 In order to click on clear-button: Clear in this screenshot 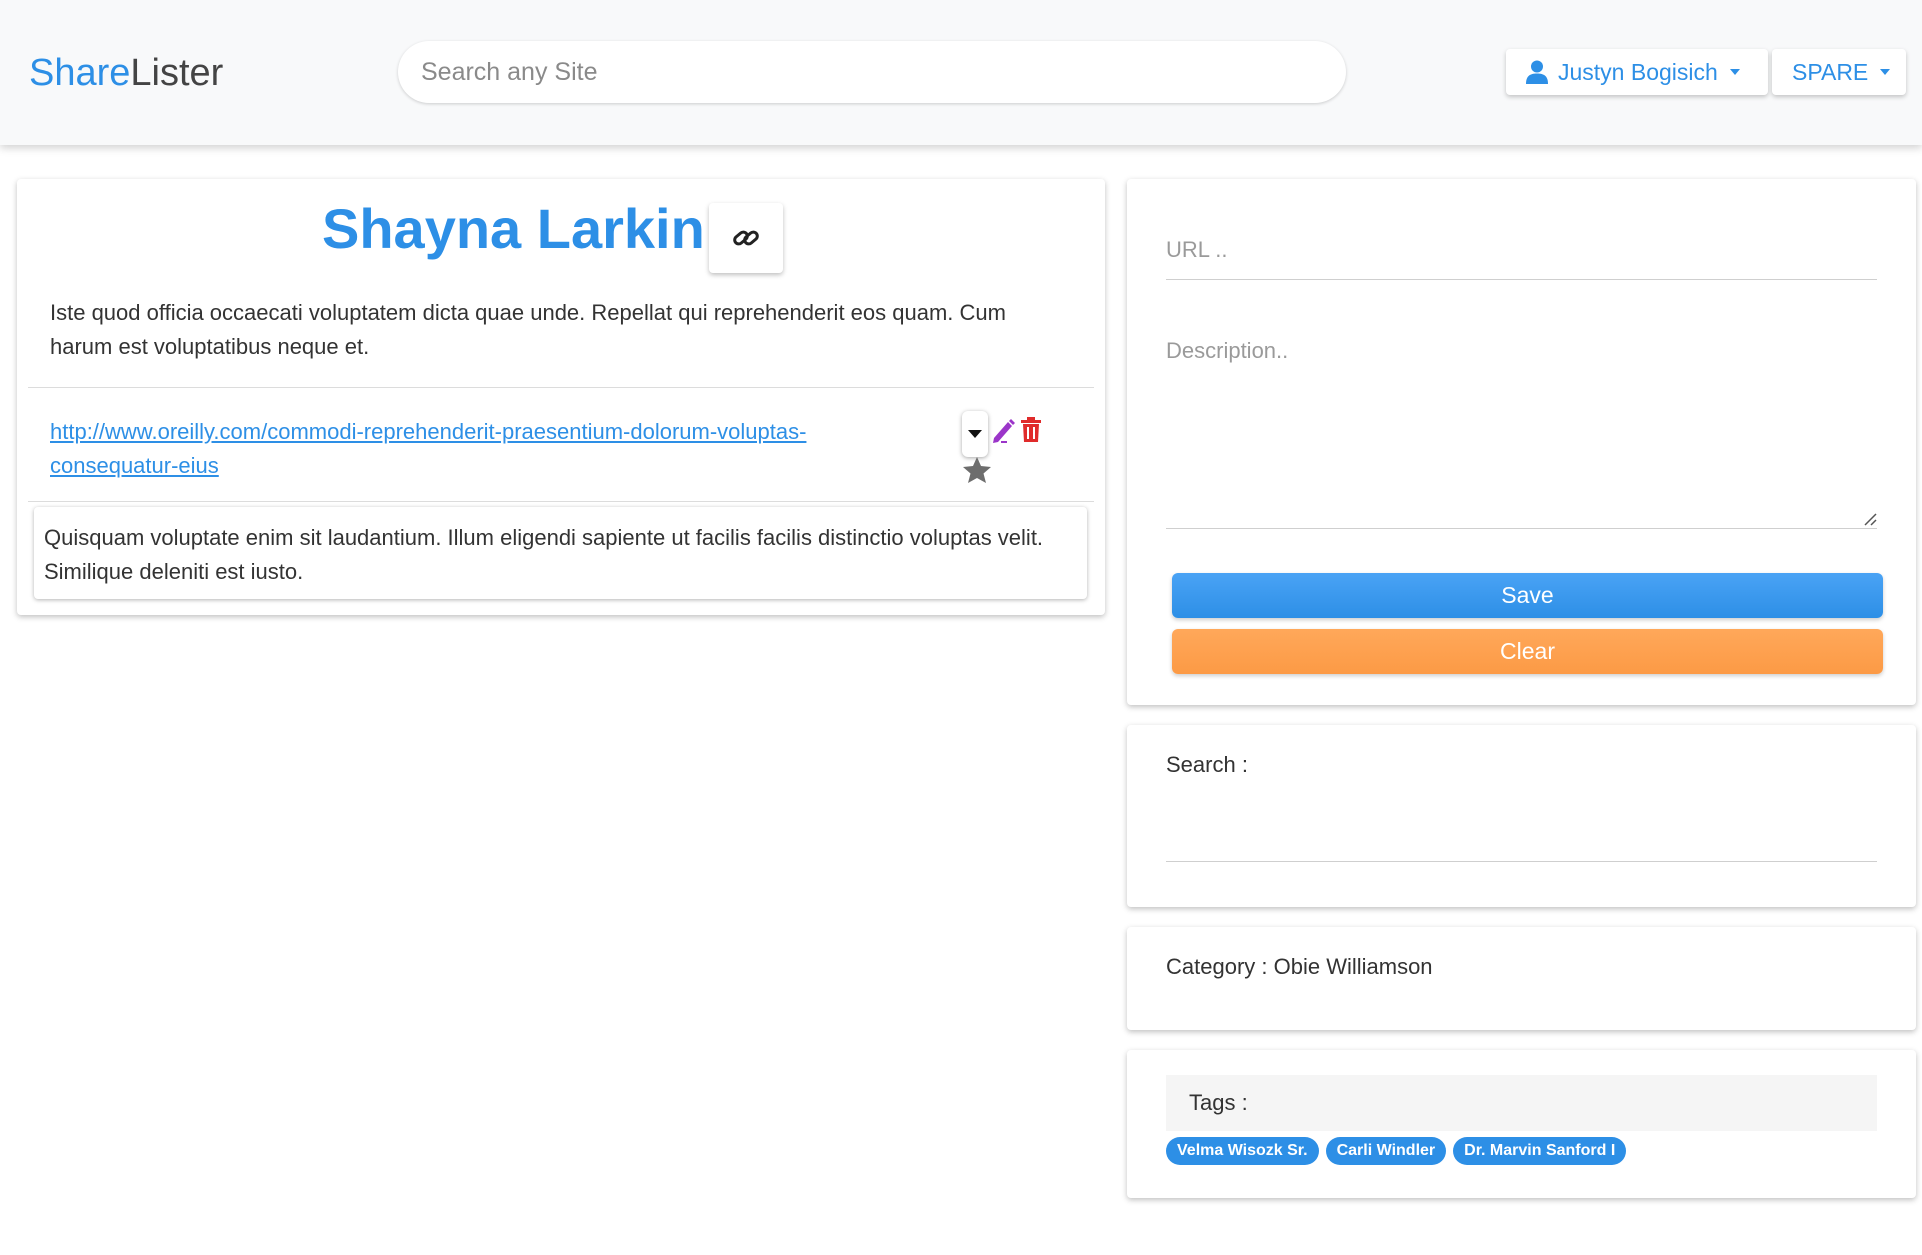, I will do `click(1527, 651)`.